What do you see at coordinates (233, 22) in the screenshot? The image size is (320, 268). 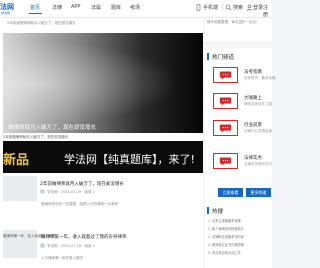 I see `sidebar-notice-text: 随手收集整理，每天进步一点点！` at bounding box center [233, 22].